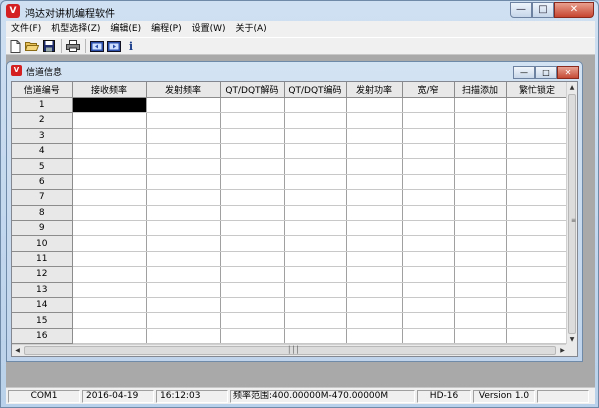 The width and height of the screenshot is (599, 408). I want to click on table-row: 7, so click(290, 197).